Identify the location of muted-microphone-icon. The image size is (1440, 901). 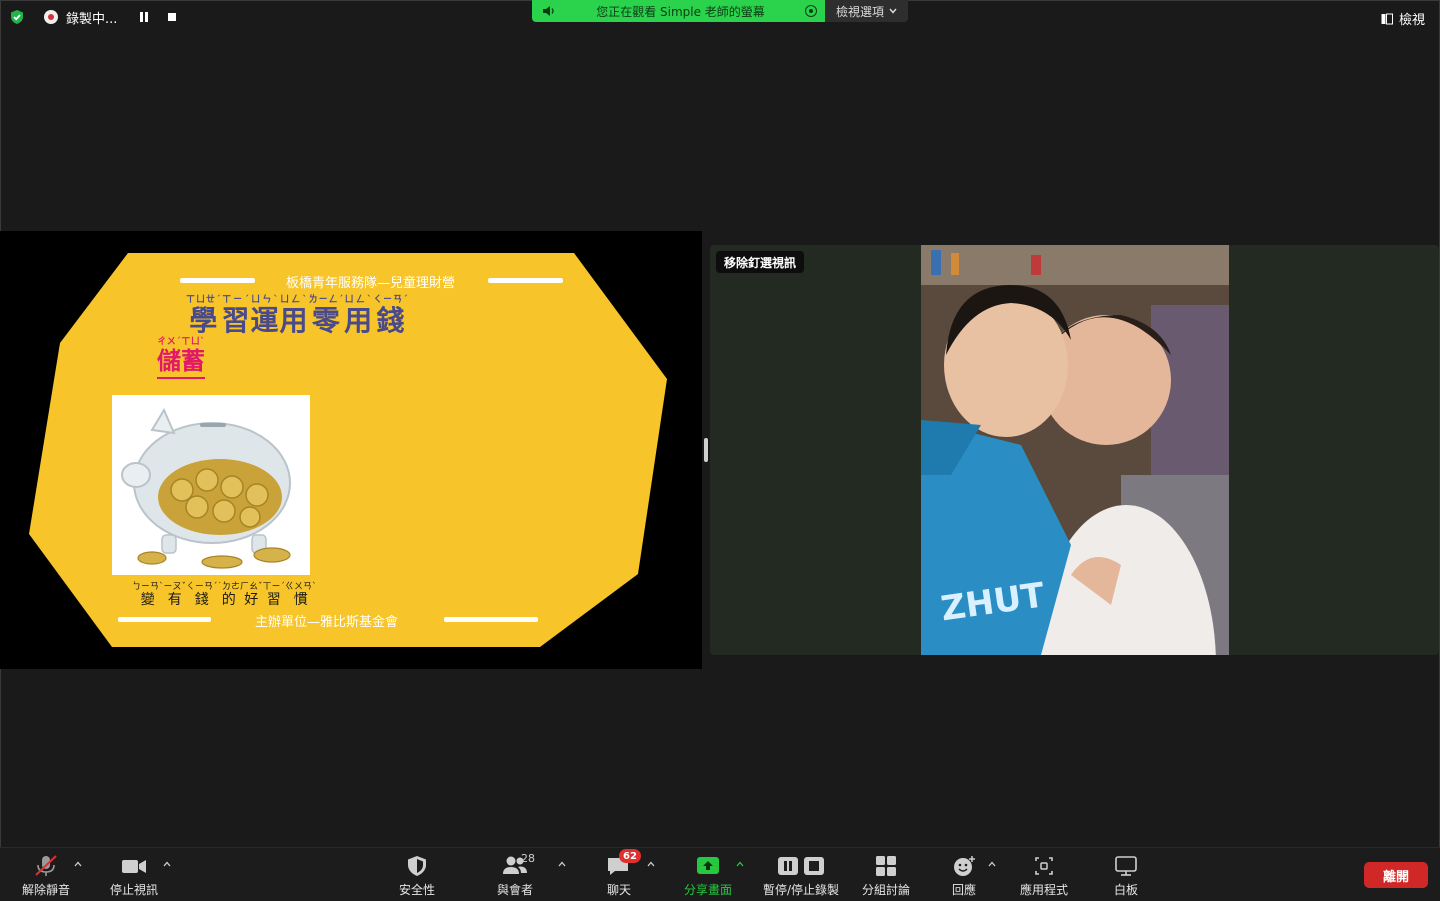
(46, 865).